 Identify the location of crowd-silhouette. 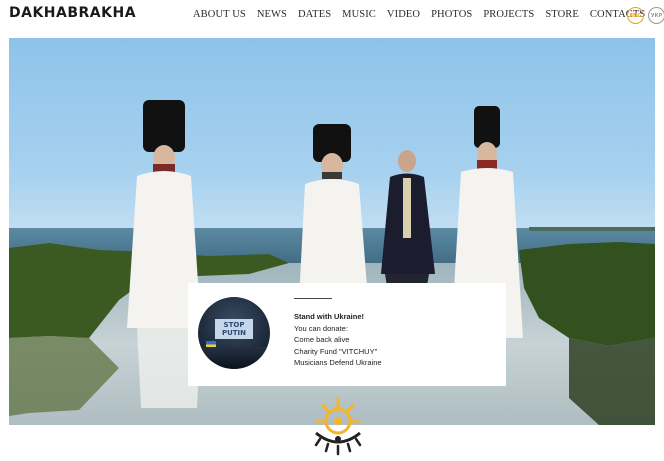
(234, 358).